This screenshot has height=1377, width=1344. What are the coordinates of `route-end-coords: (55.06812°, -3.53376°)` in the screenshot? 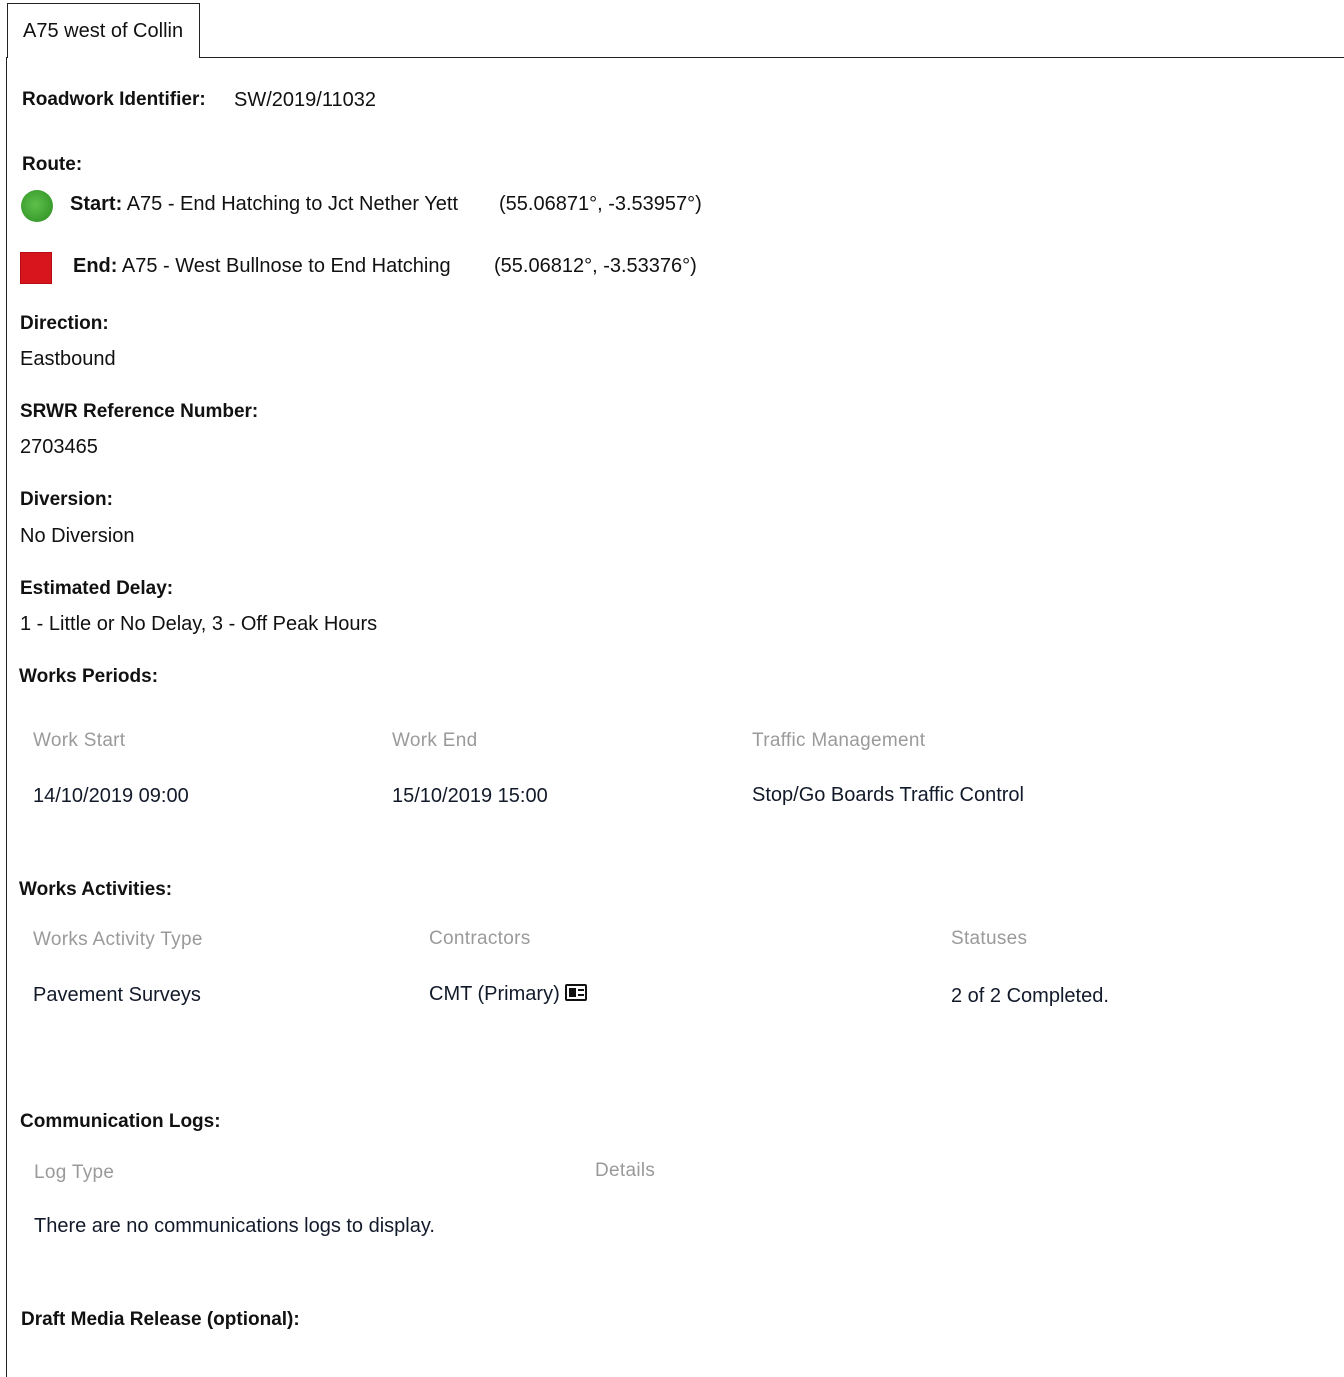 It's located at (595, 266).